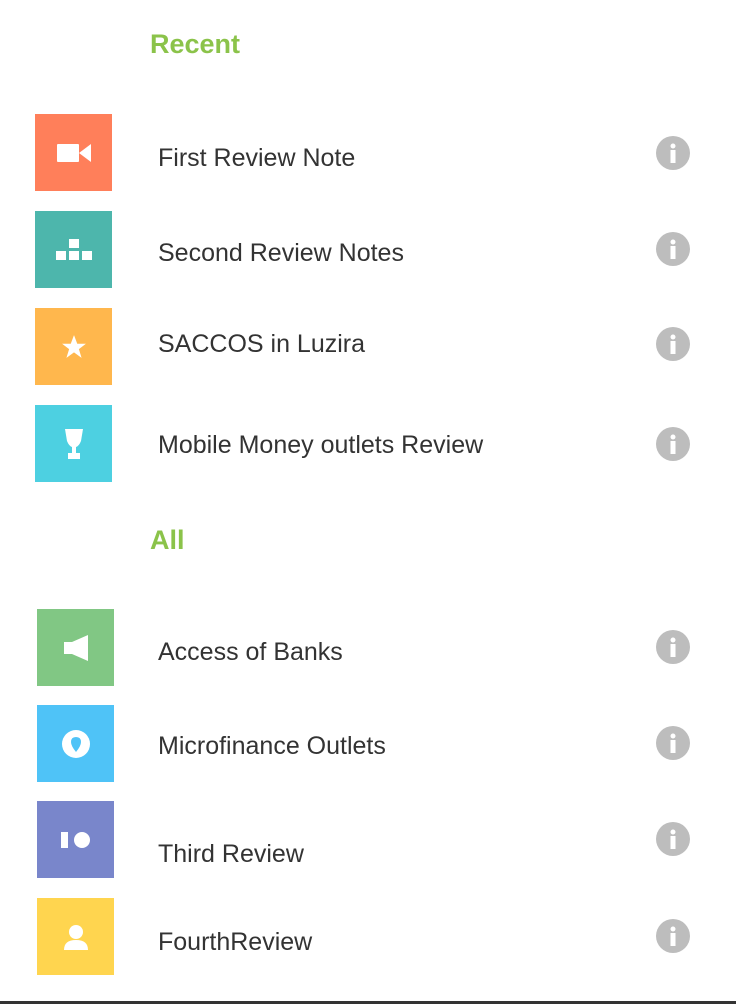 The width and height of the screenshot is (736, 1004). What do you see at coordinates (368, 153) in the screenshot?
I see `list-item-first-review-note: First Review Note` at bounding box center [368, 153].